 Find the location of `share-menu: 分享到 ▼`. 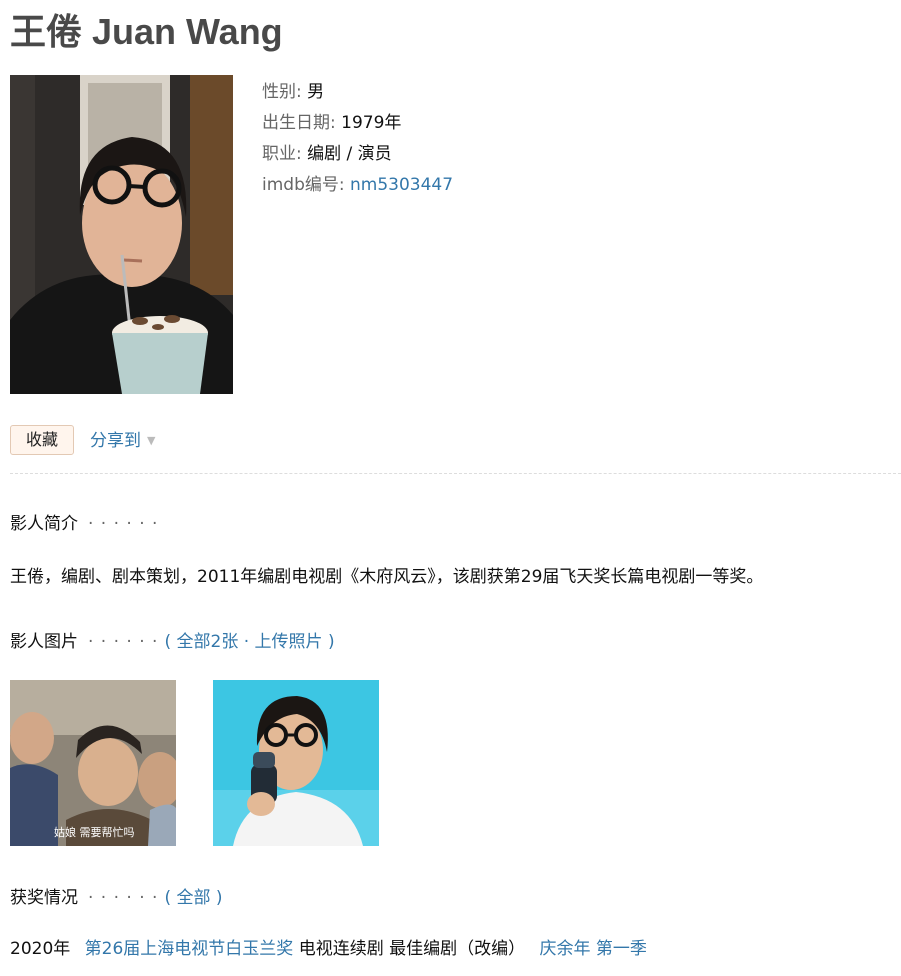

share-menu: 分享到 ▼ is located at coordinates (122, 441).